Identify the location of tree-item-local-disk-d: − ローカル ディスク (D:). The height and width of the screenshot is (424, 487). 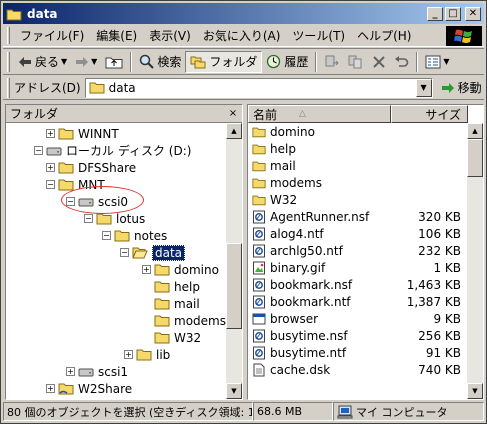
(112, 150).